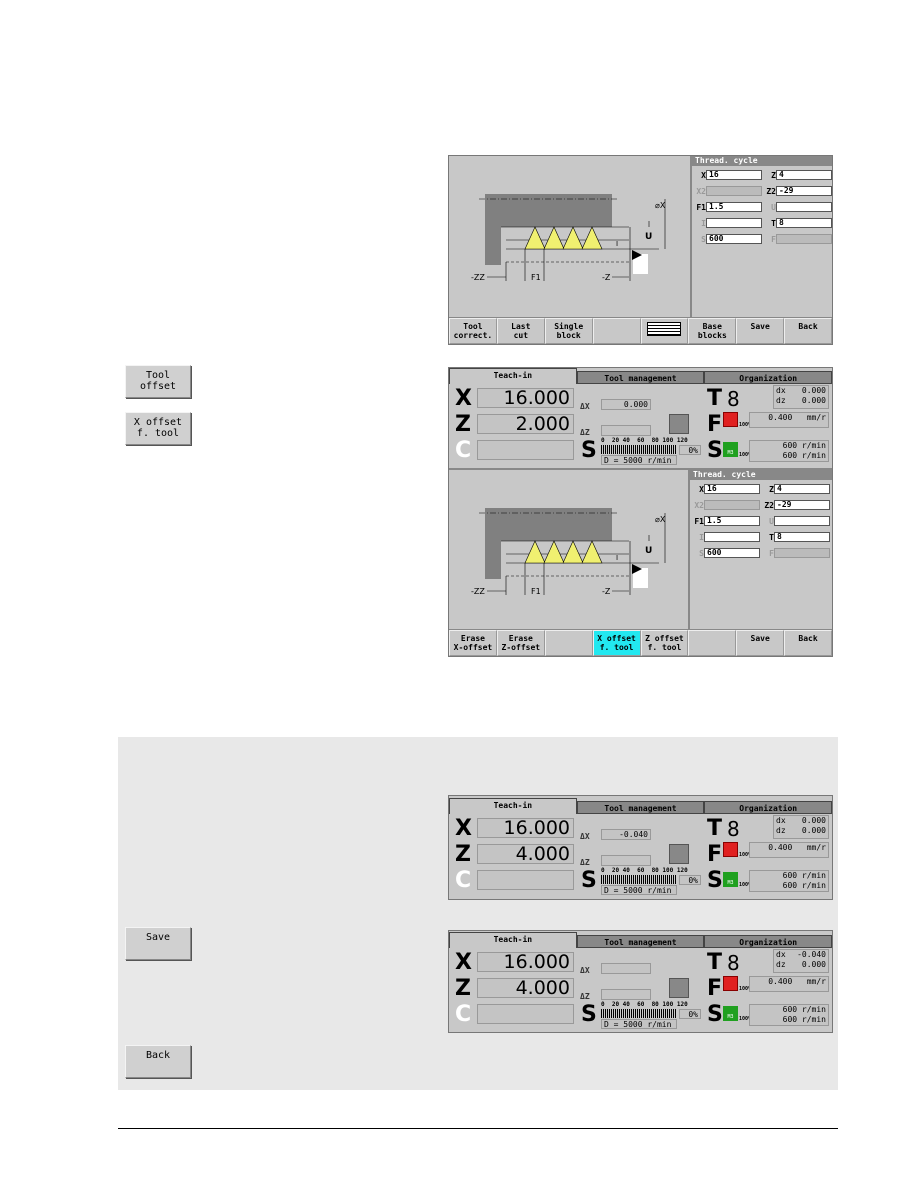  I want to click on softkey-4: Z offset f. tool, so click(664, 643).